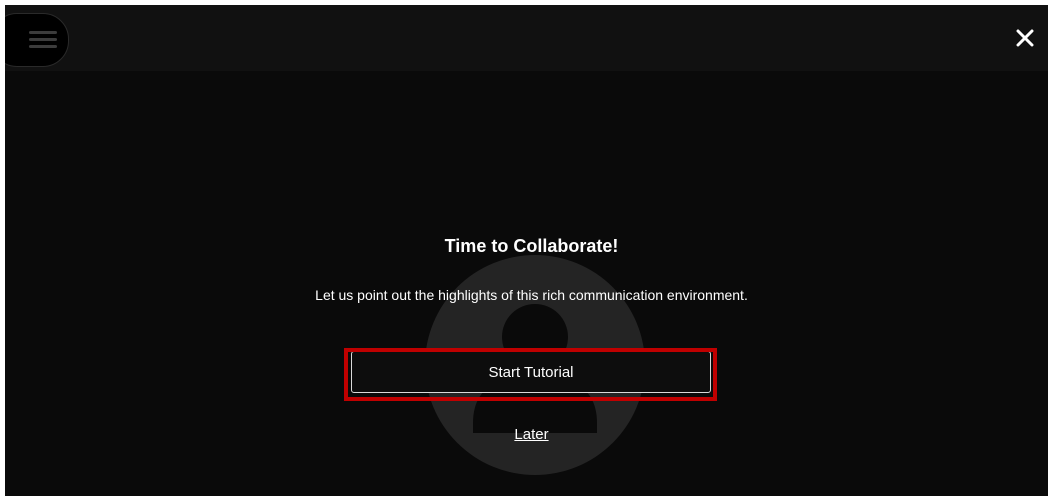 This screenshot has height=496, width=1048. Describe the element at coordinates (526, 434) in the screenshot. I see `later-link: Later` at that location.